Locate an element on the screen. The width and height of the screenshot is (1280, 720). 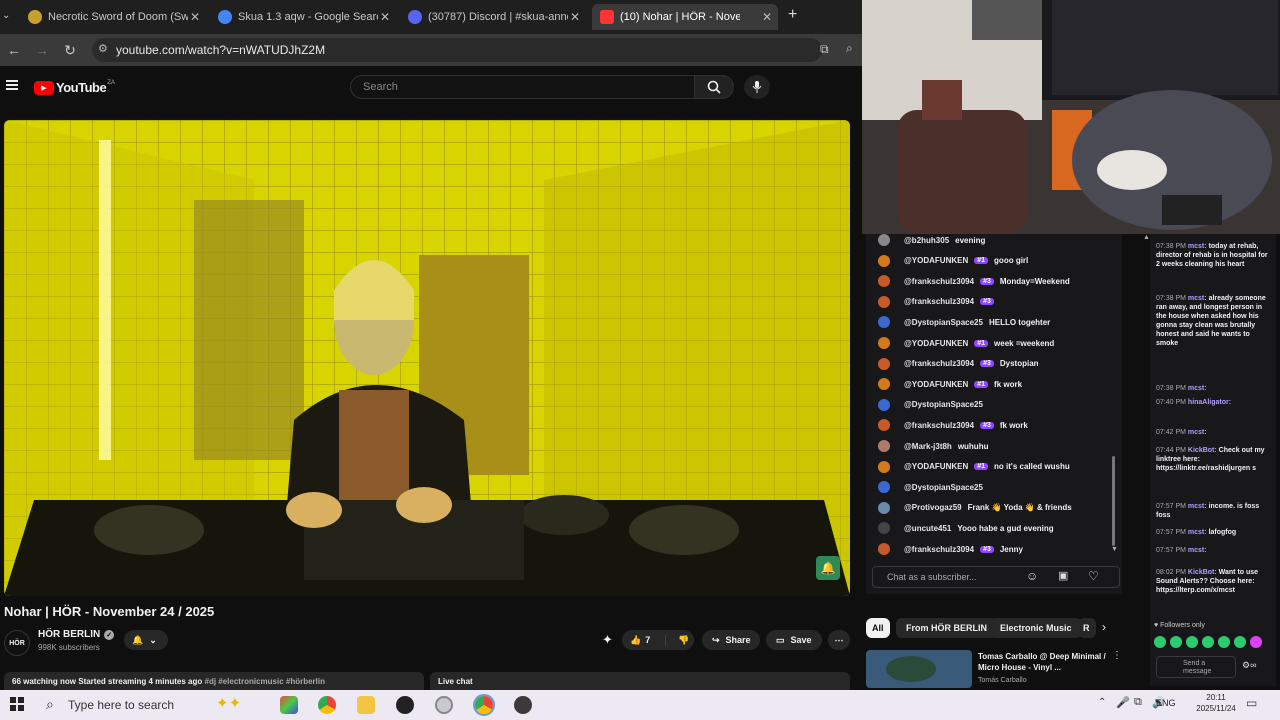
tray-chevron-icon: ⌃ is located at coordinates (1102, 702).